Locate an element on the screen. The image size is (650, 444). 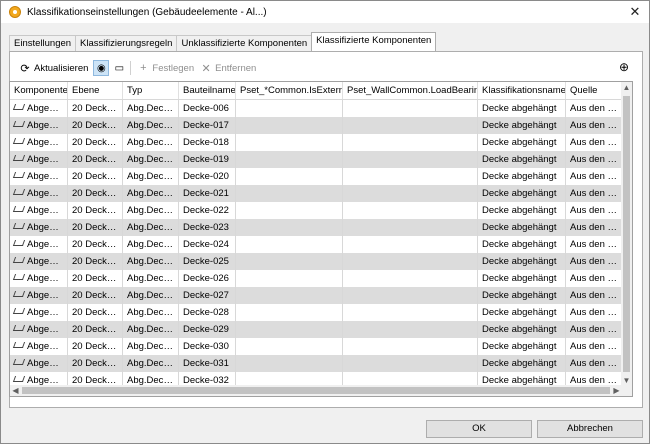
horizontal-scrollbar: ◀ ▶ is located at coordinates (316, 390).